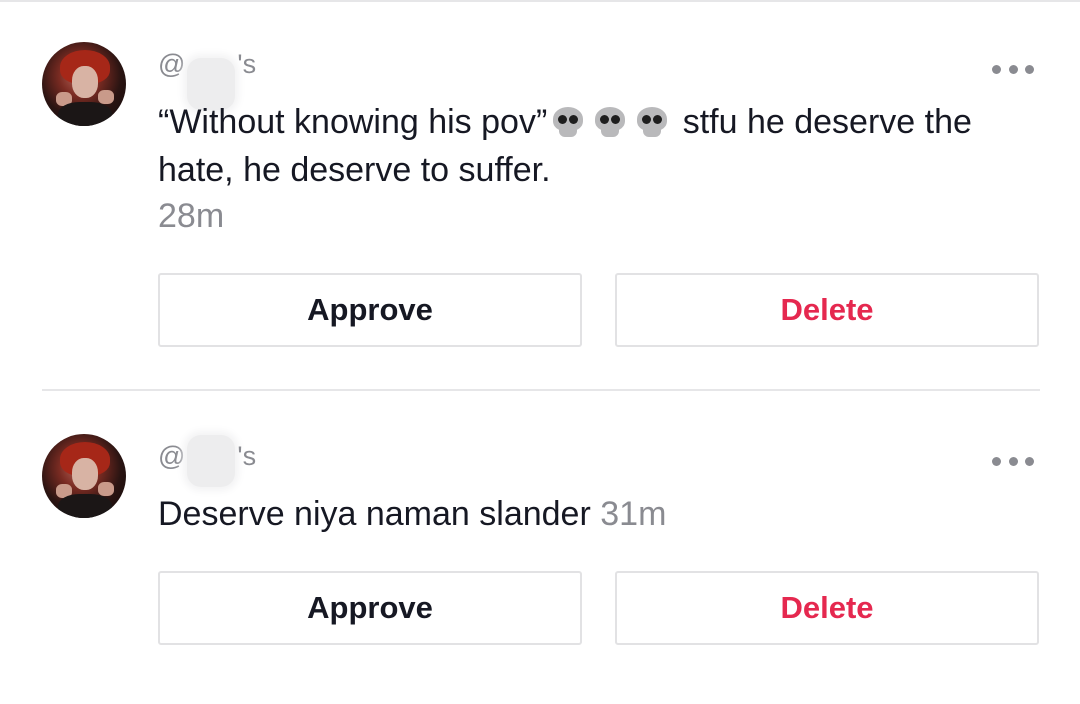 The image size is (1080, 704). Describe the element at coordinates (374, 514) in the screenshot. I see `comment-text-part: Deserve niya naman slander` at that location.